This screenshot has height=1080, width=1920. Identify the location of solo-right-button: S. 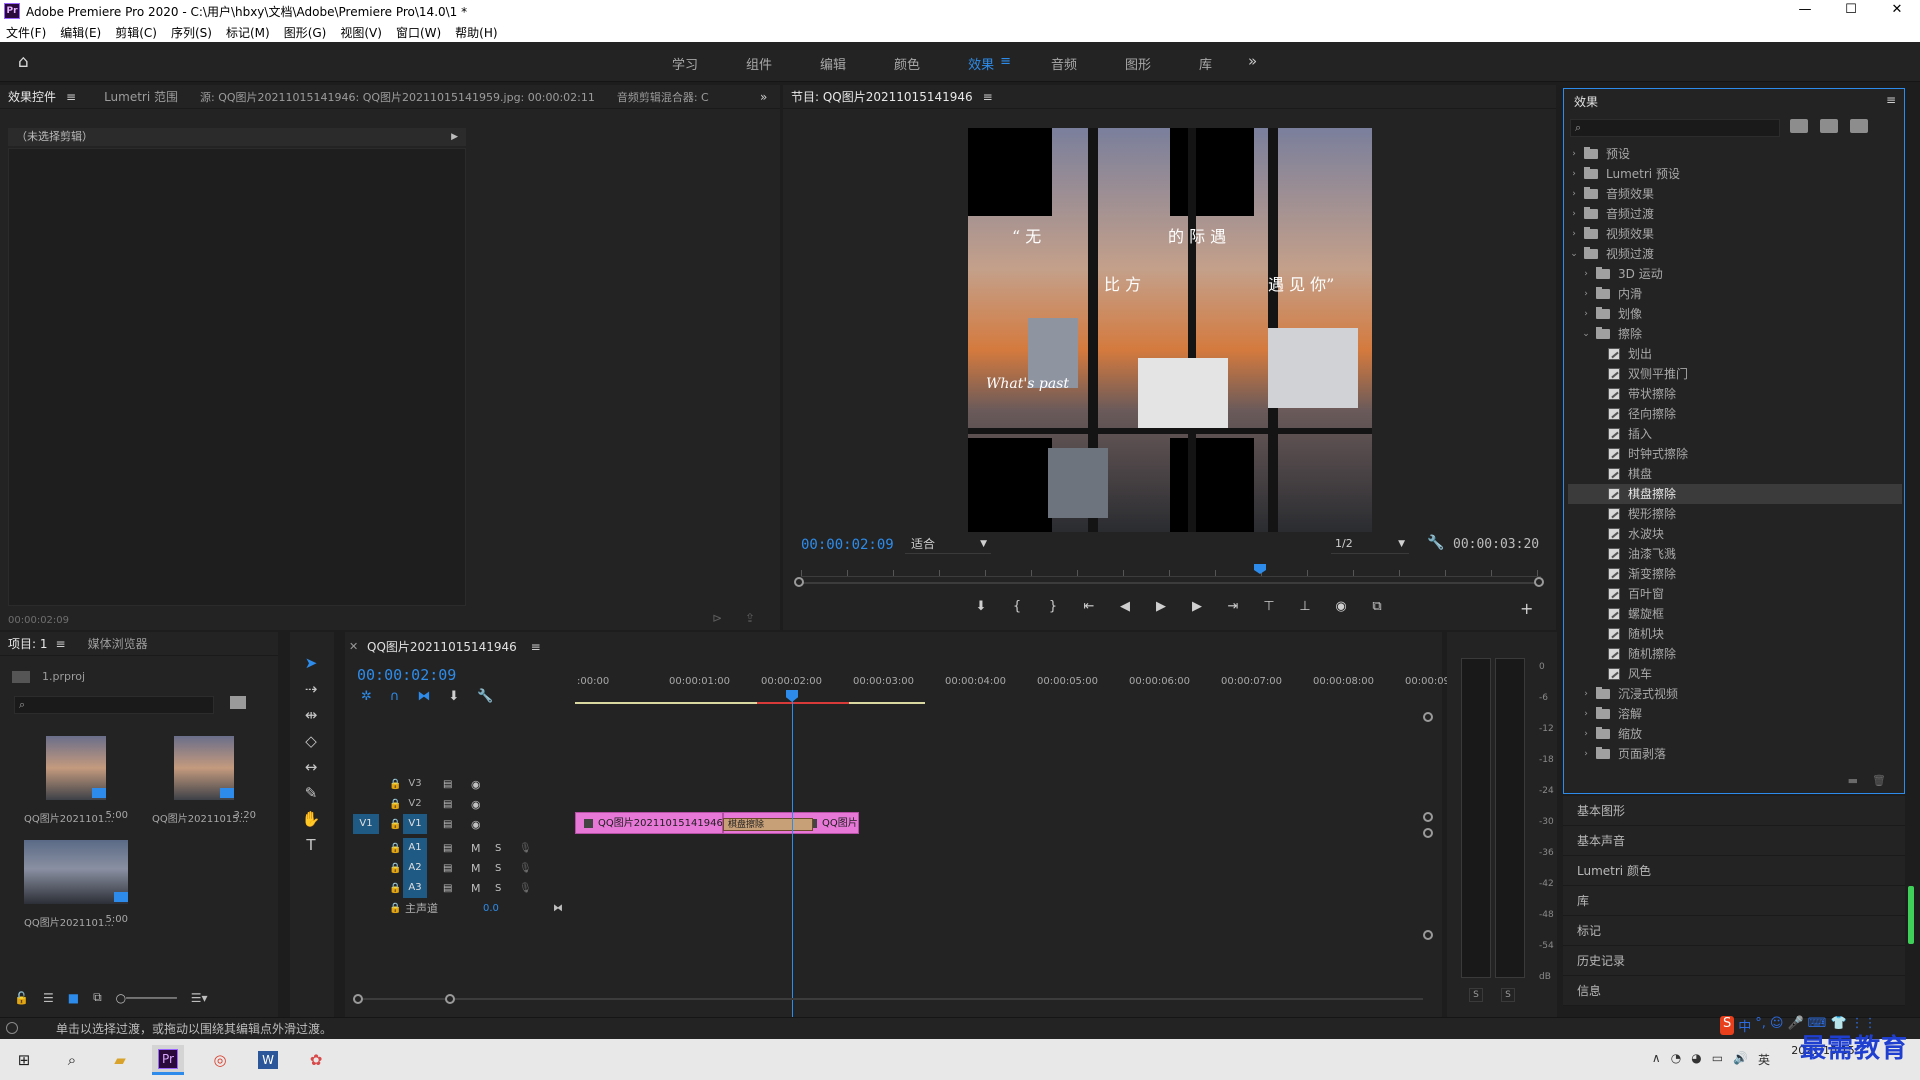
(1508, 995).